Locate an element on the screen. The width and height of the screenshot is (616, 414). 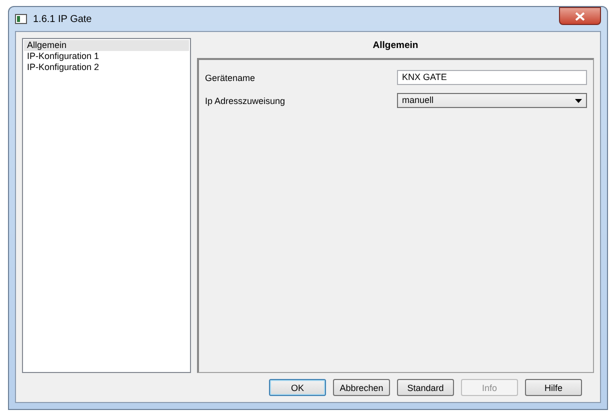
caret-icon is located at coordinates (578, 100).